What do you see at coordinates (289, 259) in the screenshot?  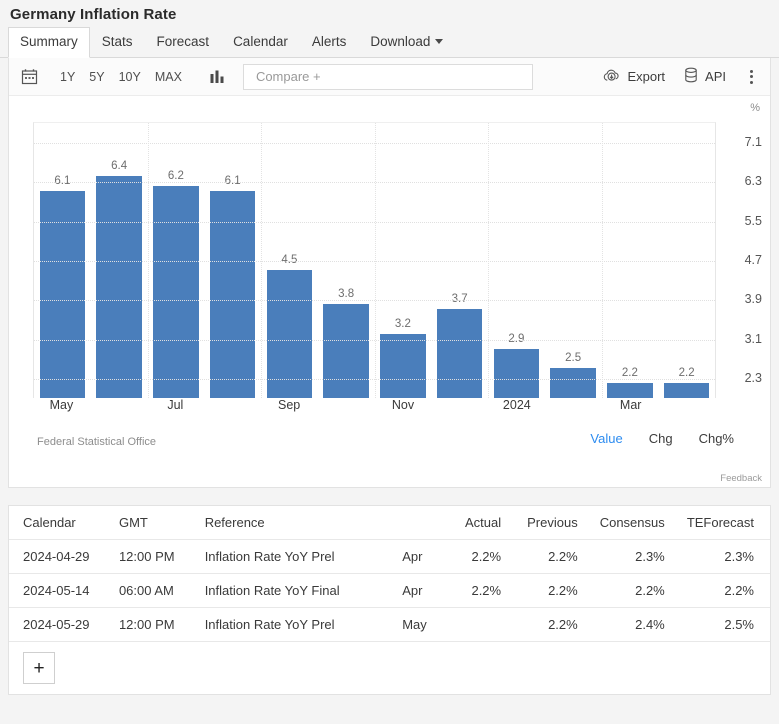 I see `bar-value-label: 4.5` at bounding box center [289, 259].